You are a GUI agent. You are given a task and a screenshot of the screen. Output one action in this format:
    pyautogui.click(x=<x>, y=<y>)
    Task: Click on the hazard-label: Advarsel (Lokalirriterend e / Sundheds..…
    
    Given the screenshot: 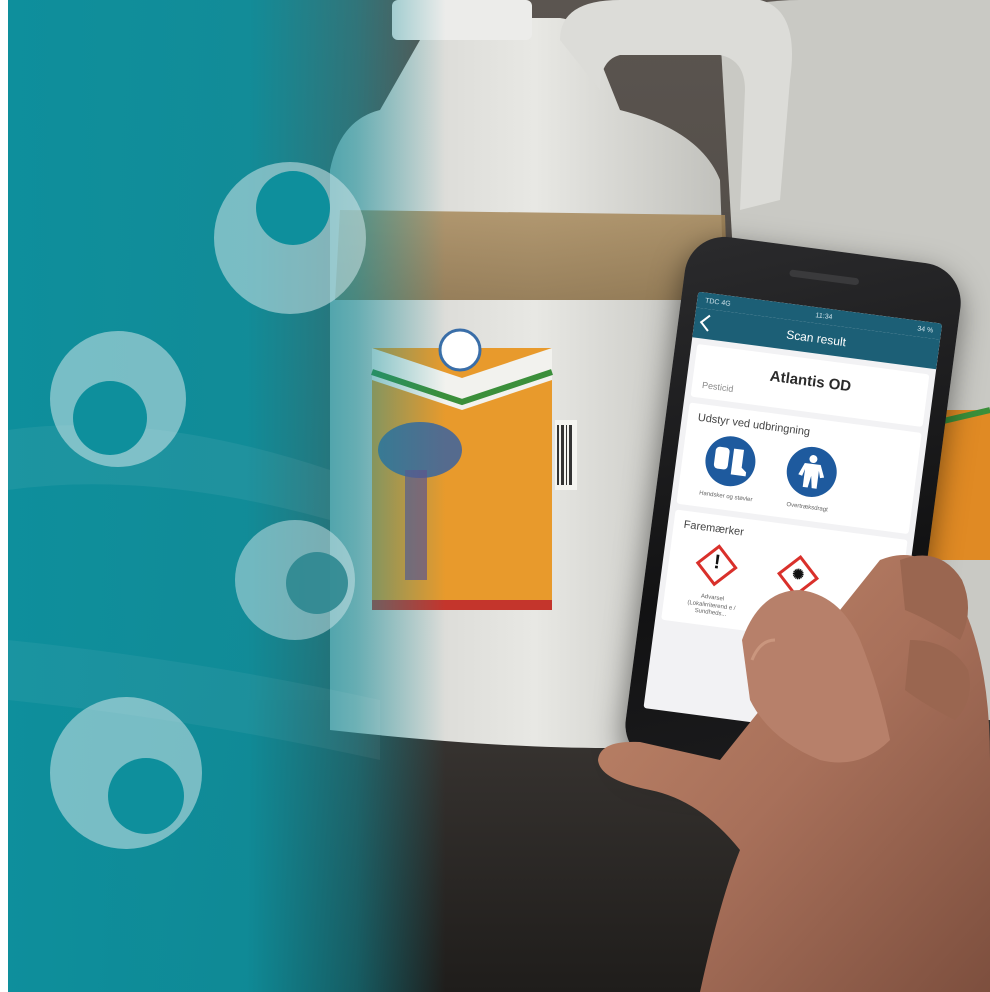 What is the action you would take?
    pyautogui.click(x=711, y=606)
    